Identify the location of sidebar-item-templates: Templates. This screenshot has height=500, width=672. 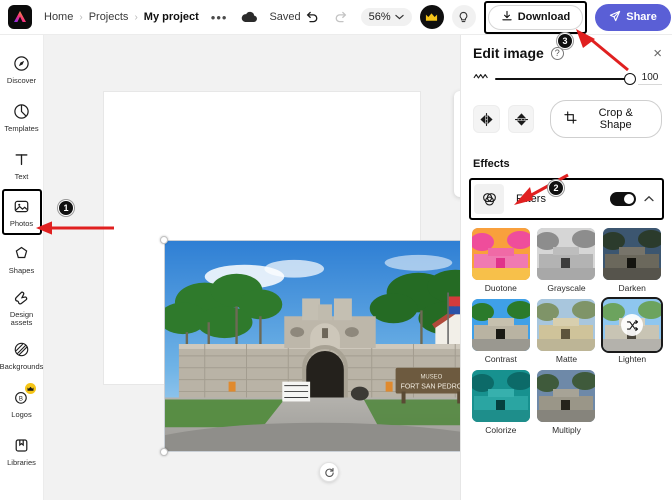
(22, 117).